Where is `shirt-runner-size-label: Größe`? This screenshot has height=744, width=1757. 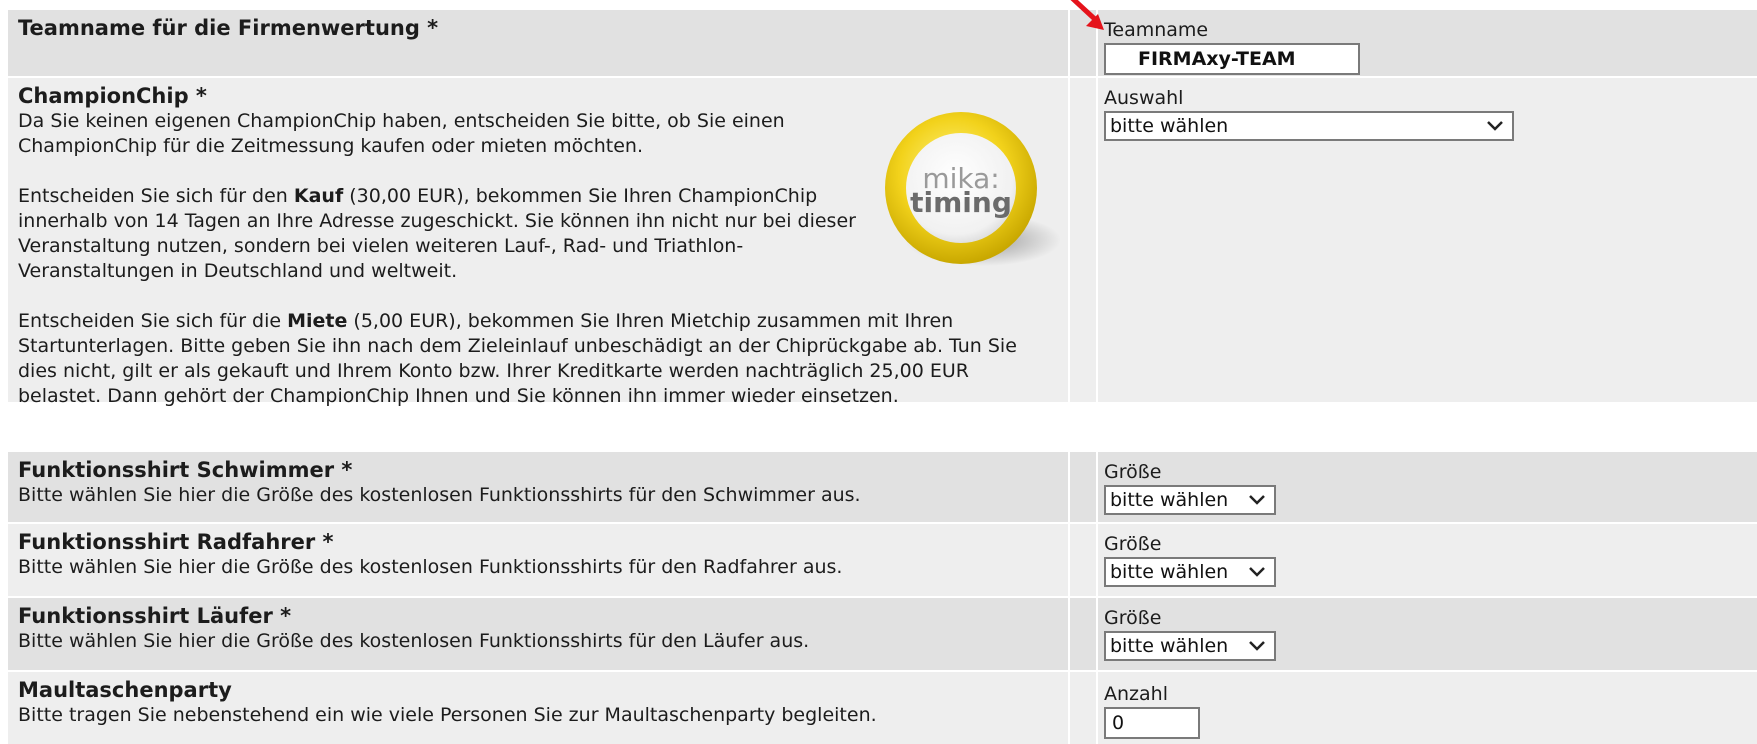 shirt-runner-size-label: Größe is located at coordinates (1133, 618).